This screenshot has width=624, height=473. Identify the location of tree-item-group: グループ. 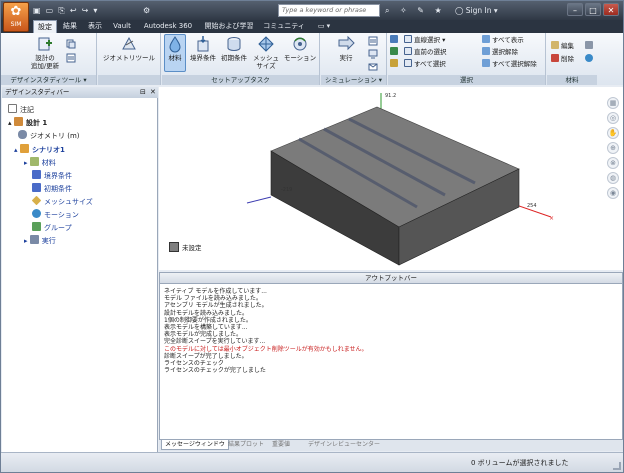
(52, 227).